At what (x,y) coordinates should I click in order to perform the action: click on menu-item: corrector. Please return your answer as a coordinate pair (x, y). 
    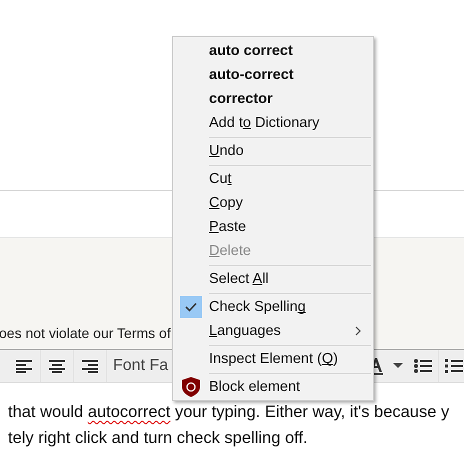
    Looking at the image, I should click on (273, 99).